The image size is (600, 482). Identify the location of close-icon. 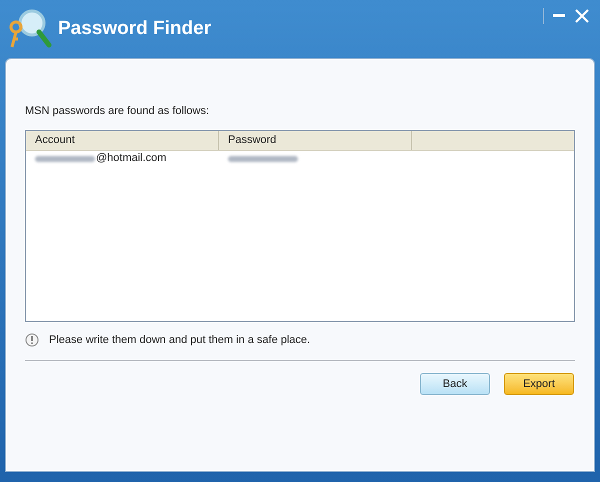
(582, 16).